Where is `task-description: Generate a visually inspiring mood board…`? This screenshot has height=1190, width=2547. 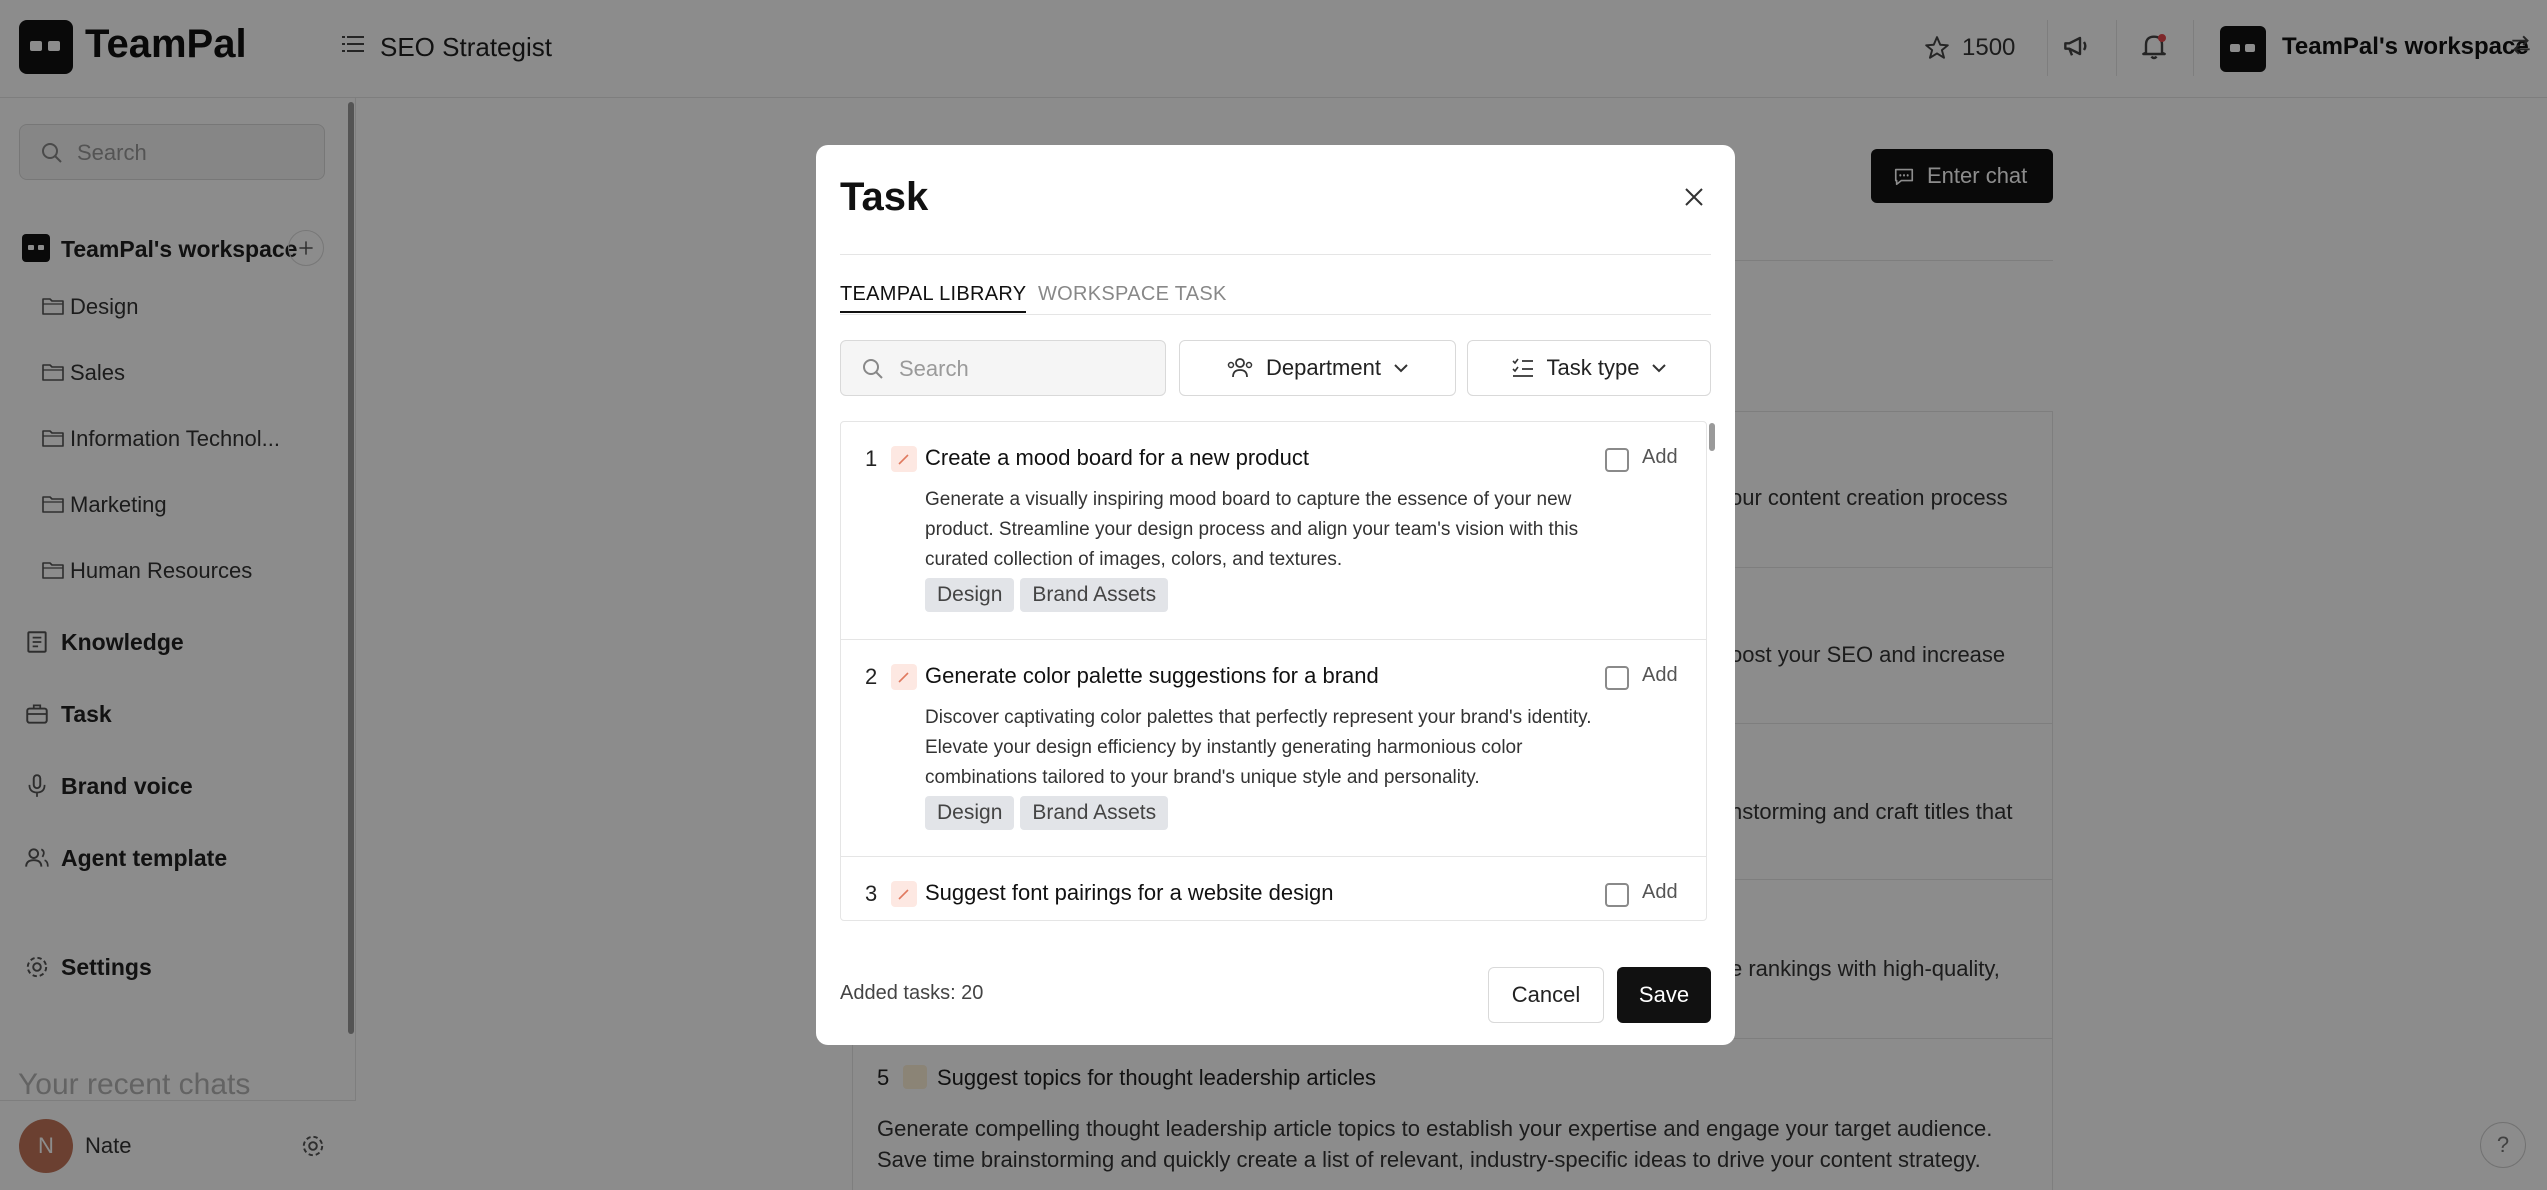
task-description: Generate a visually inspiring mood board… is located at coordinates (1252, 529).